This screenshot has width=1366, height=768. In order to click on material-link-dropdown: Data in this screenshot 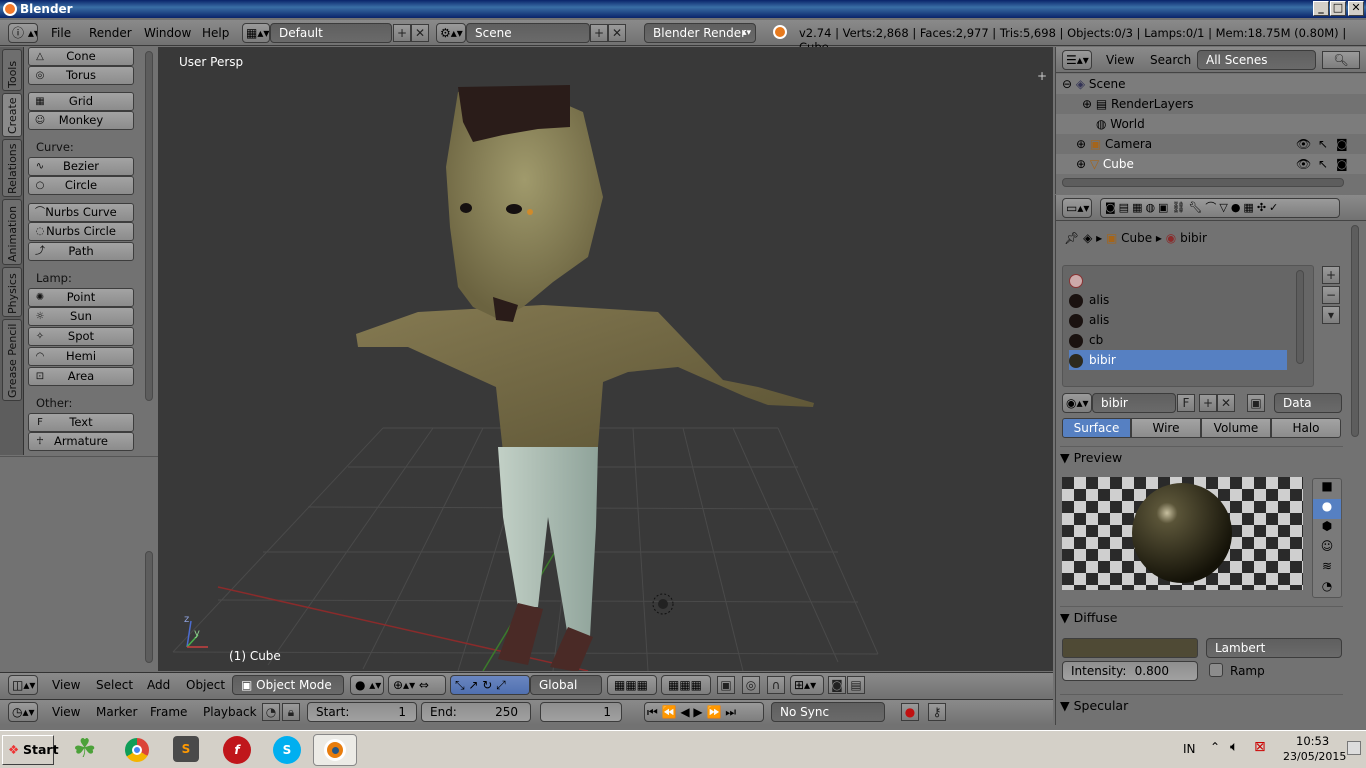, I will do `click(1308, 403)`.